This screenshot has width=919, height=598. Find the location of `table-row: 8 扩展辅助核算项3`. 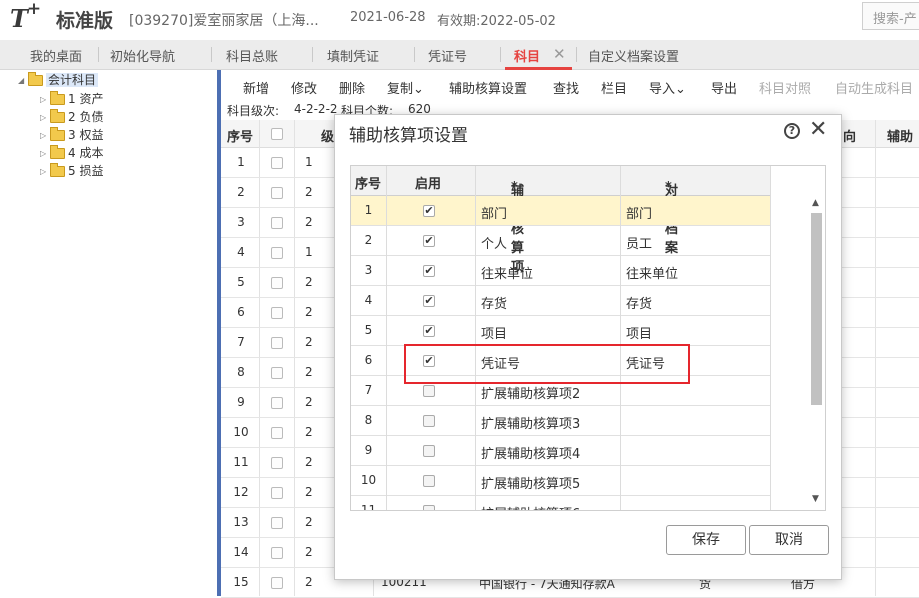

table-row: 8 扩展辅助核算项3 is located at coordinates (561, 421).